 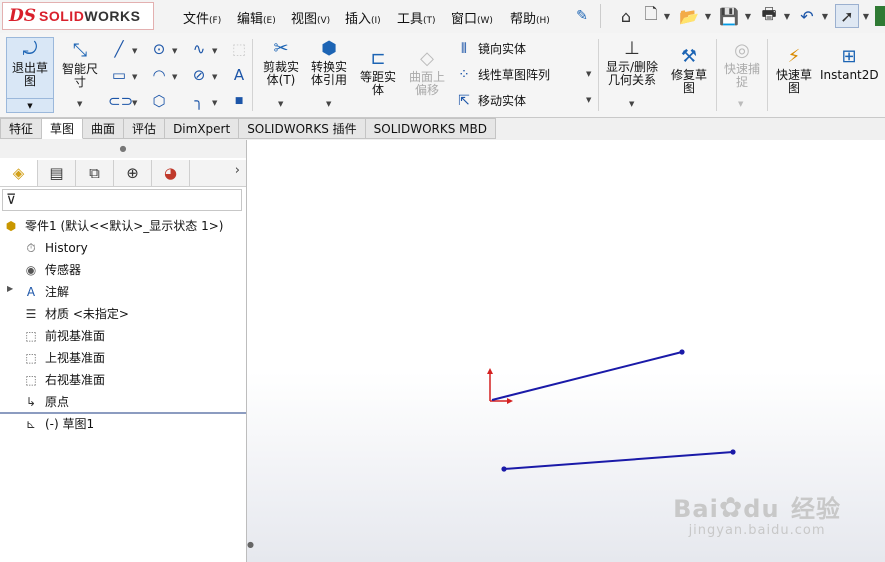 I want to click on tree-item: ↳ 原点, so click(x=45, y=402).